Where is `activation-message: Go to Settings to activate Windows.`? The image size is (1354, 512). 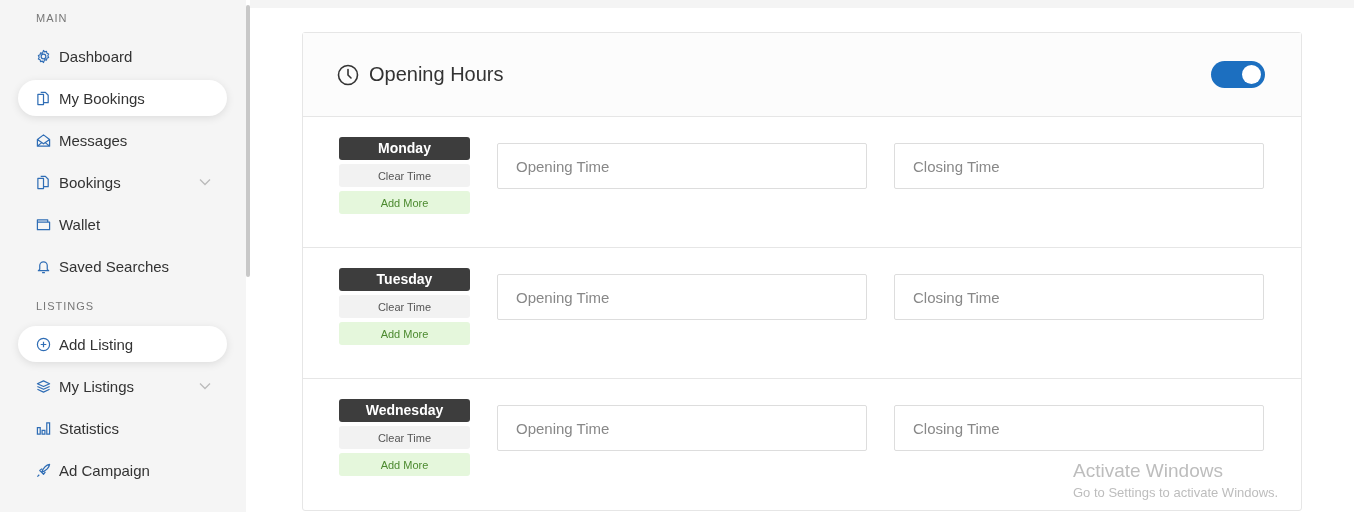 activation-message: Go to Settings to activate Windows. is located at coordinates (1176, 492).